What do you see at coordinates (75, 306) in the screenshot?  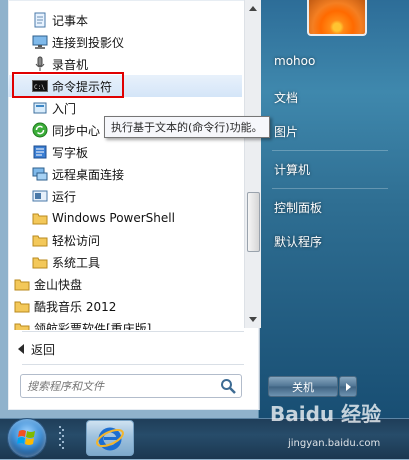 I see `list-item-label: 酷我音乐 2012` at bounding box center [75, 306].